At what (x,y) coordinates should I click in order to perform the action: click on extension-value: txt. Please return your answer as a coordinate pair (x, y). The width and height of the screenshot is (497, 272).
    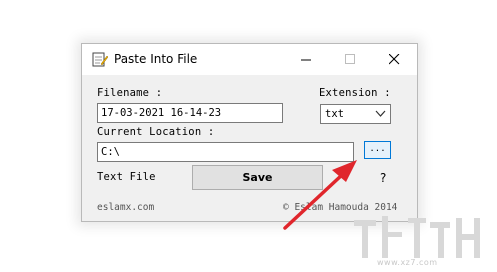
    Looking at the image, I should click on (334, 114).